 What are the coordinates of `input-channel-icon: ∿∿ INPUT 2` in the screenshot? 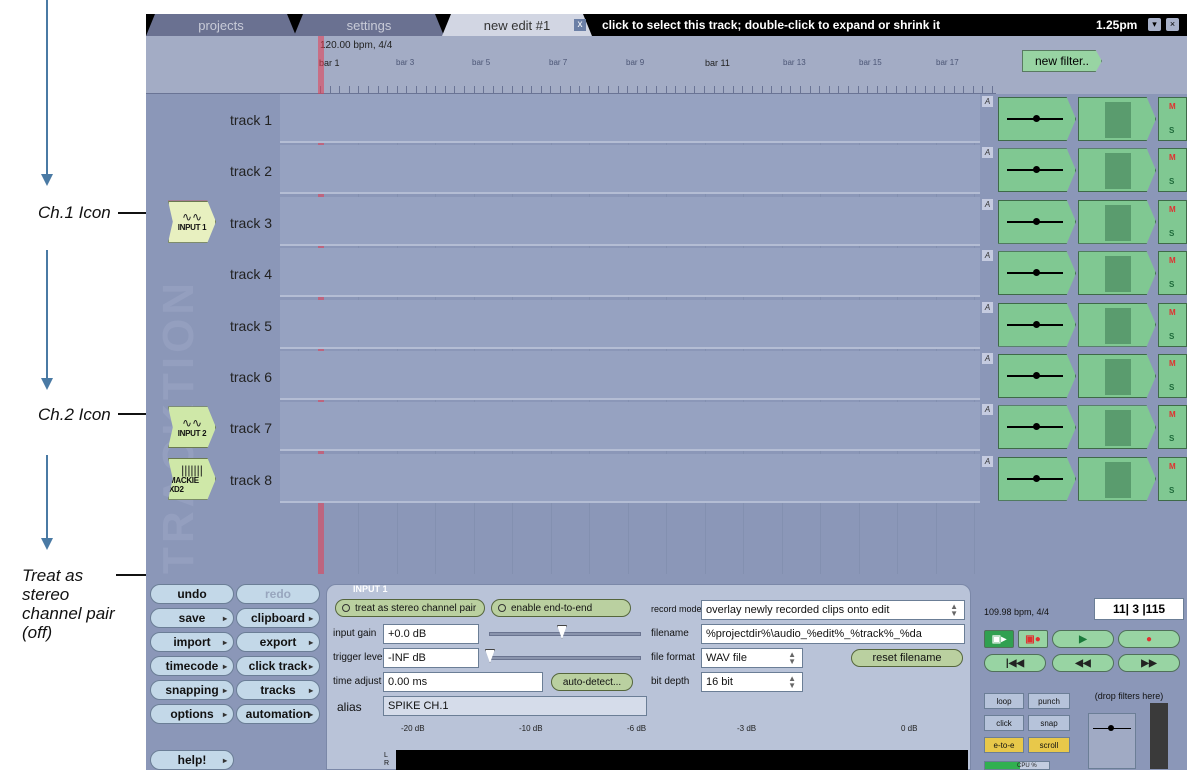 It's located at (192, 427).